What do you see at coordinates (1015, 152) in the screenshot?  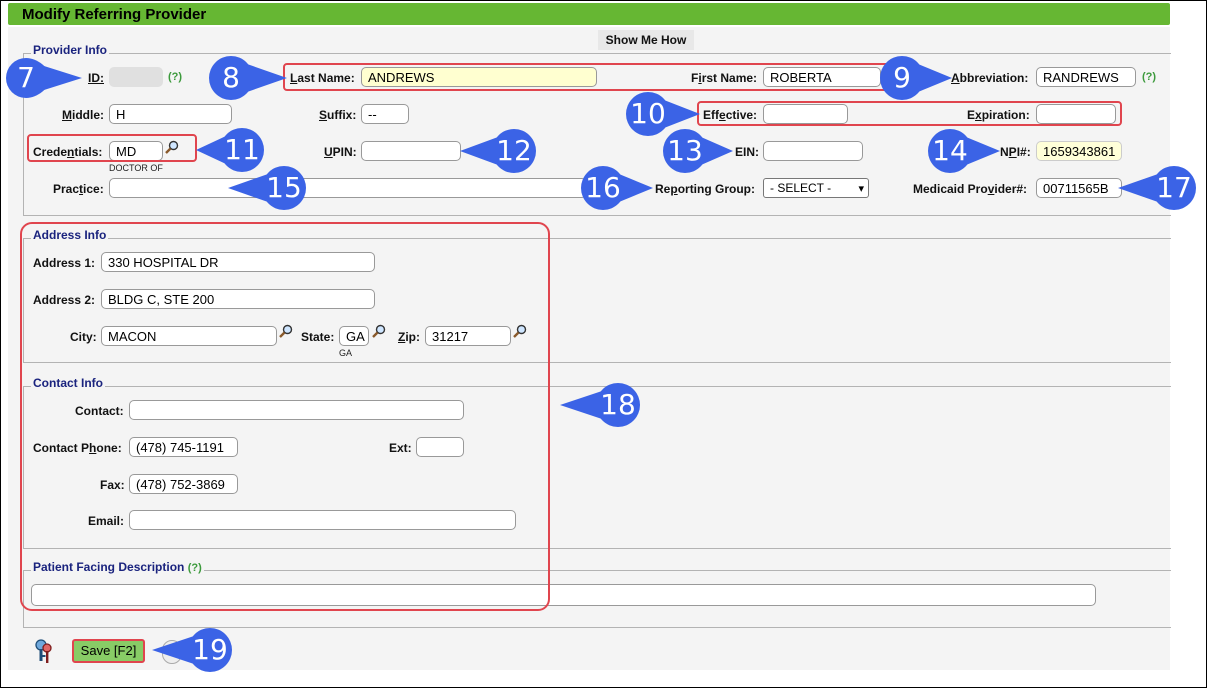 I see `npi-label: NPI#:` at bounding box center [1015, 152].